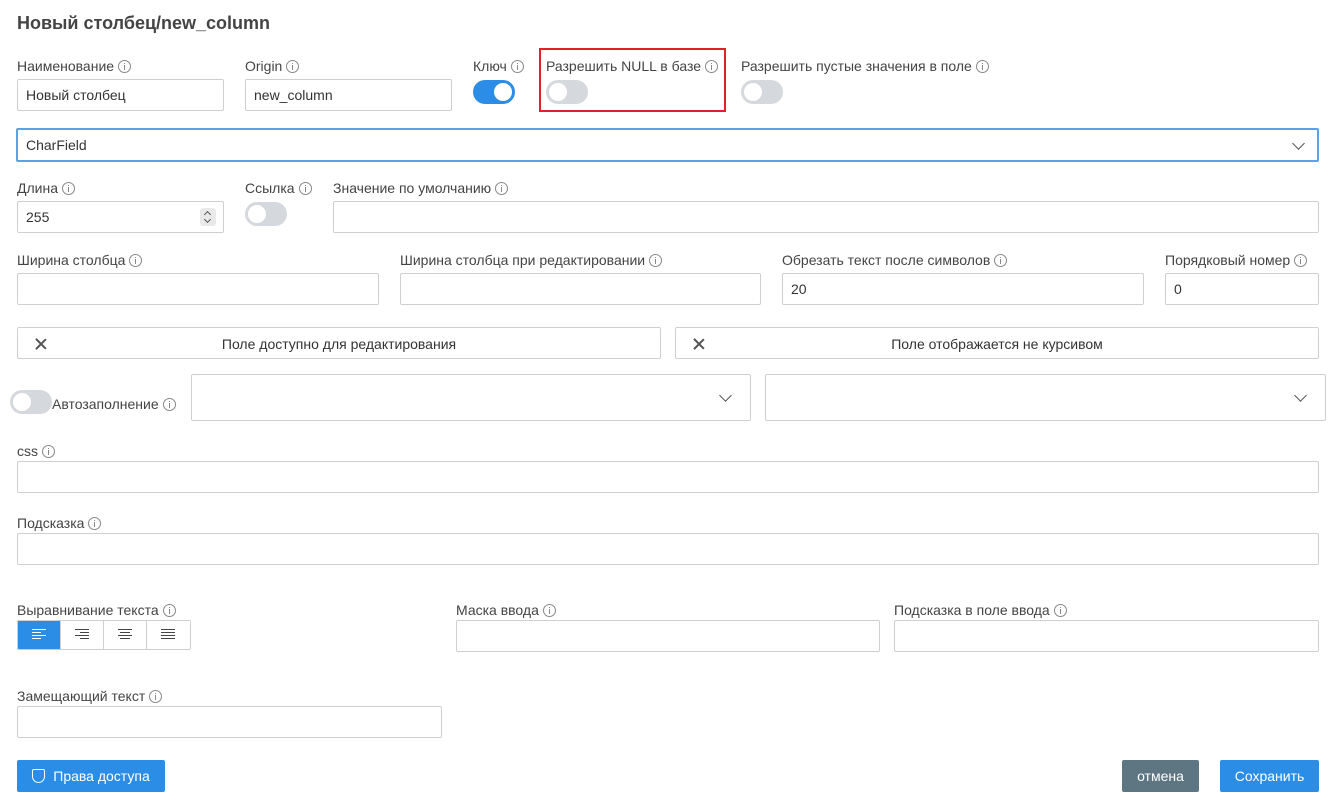 The image size is (1334, 809). What do you see at coordinates (826, 217) in the screenshot?
I see `default-value-input` at bounding box center [826, 217].